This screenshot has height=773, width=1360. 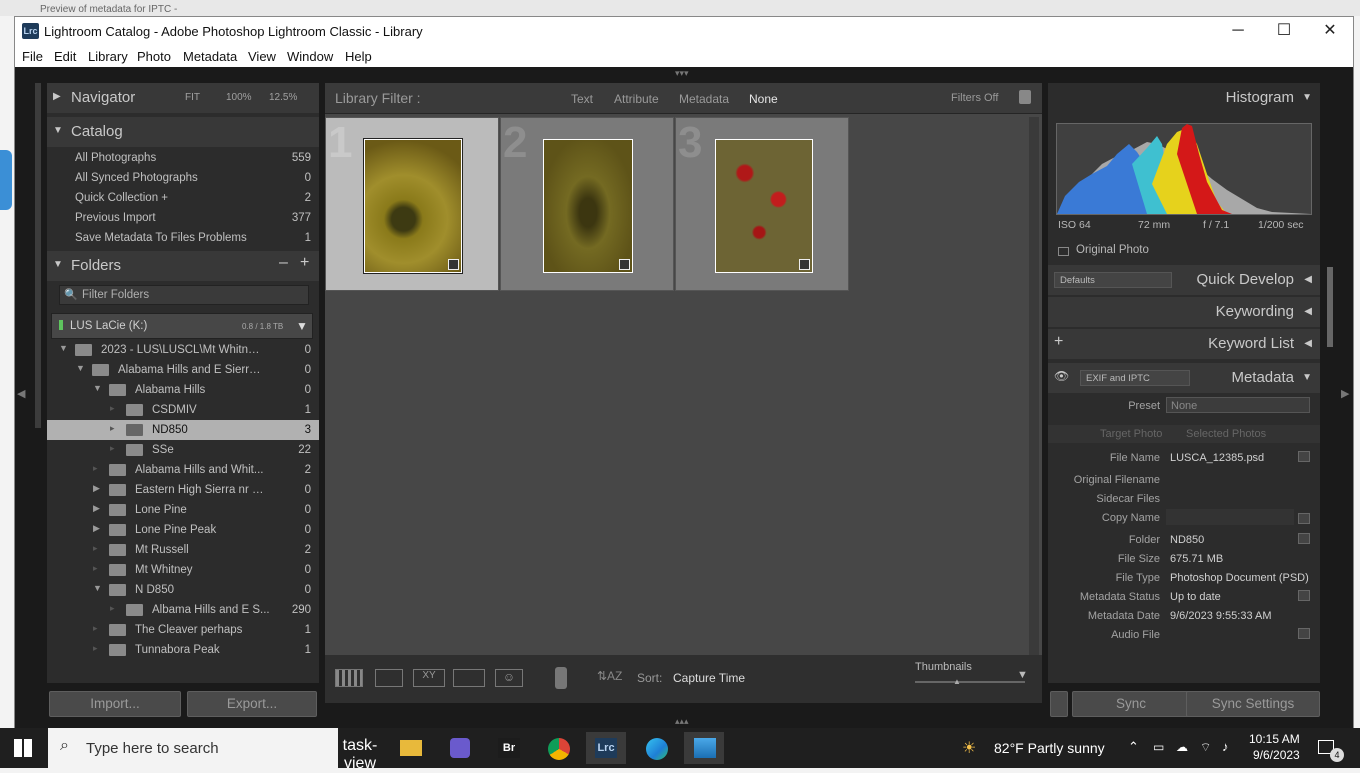 I want to click on grid-cell: 2, so click(x=587, y=204).